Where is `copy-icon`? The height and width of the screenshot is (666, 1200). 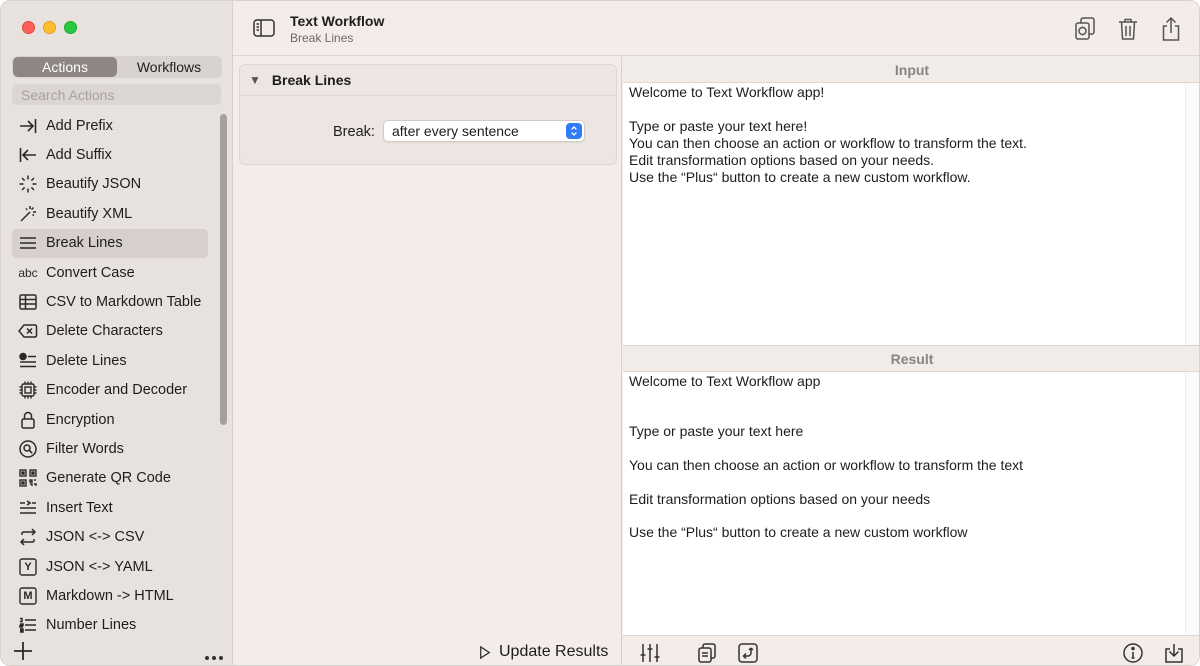
copy-icon is located at coordinates (707, 653).